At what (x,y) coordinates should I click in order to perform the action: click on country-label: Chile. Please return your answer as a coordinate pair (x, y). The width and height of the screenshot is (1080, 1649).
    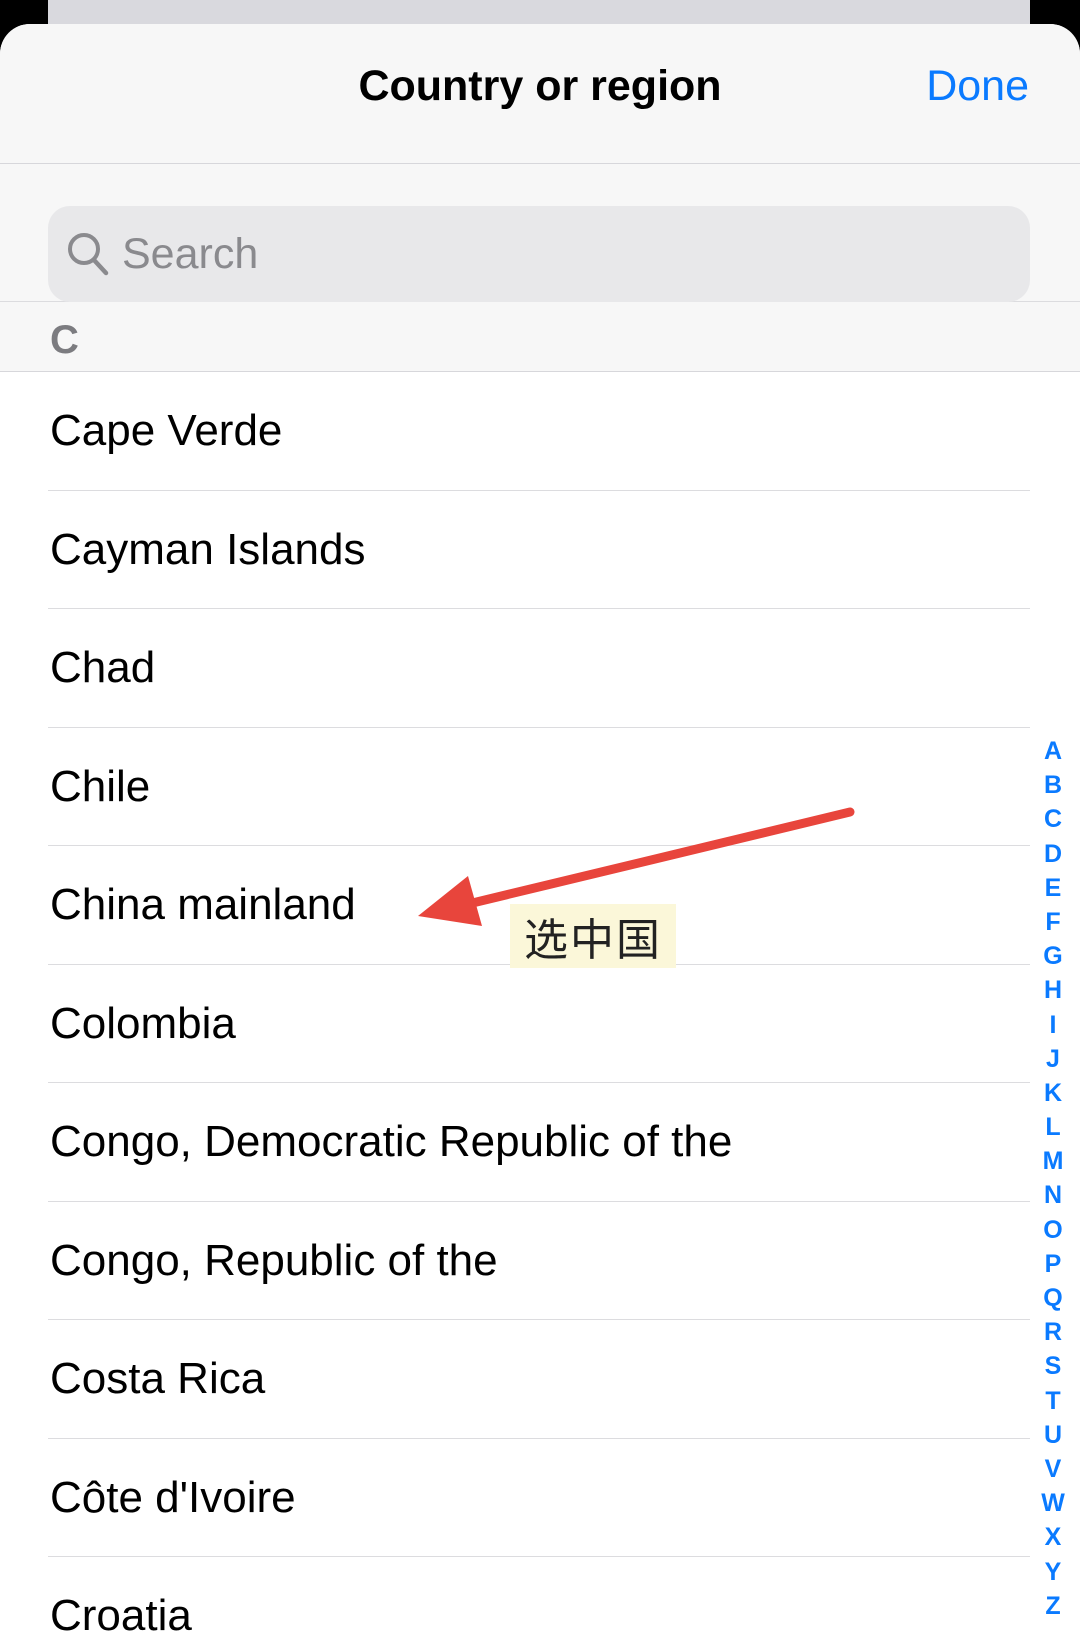
    Looking at the image, I should click on (100, 786).